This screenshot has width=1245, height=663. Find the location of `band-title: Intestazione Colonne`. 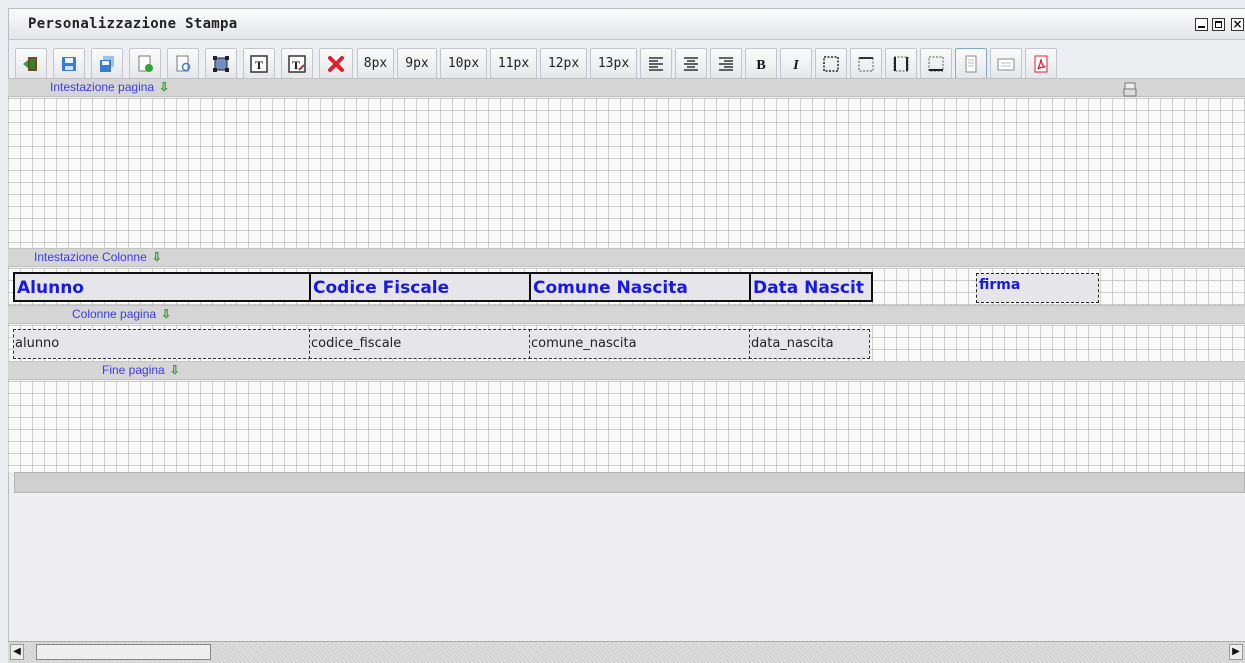

band-title: Intestazione Colonne is located at coordinates (90, 257).